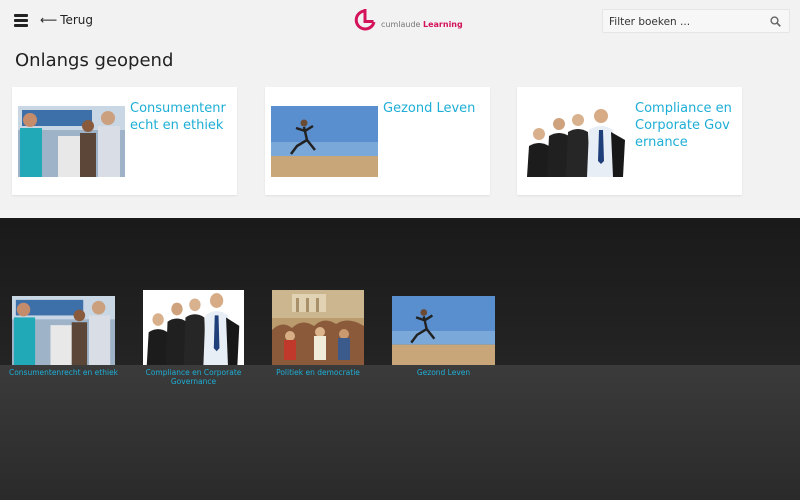 The width and height of the screenshot is (800, 500). I want to click on recent-card-consumentenrecht: Consumentenrecht en ethiek, so click(124, 141).